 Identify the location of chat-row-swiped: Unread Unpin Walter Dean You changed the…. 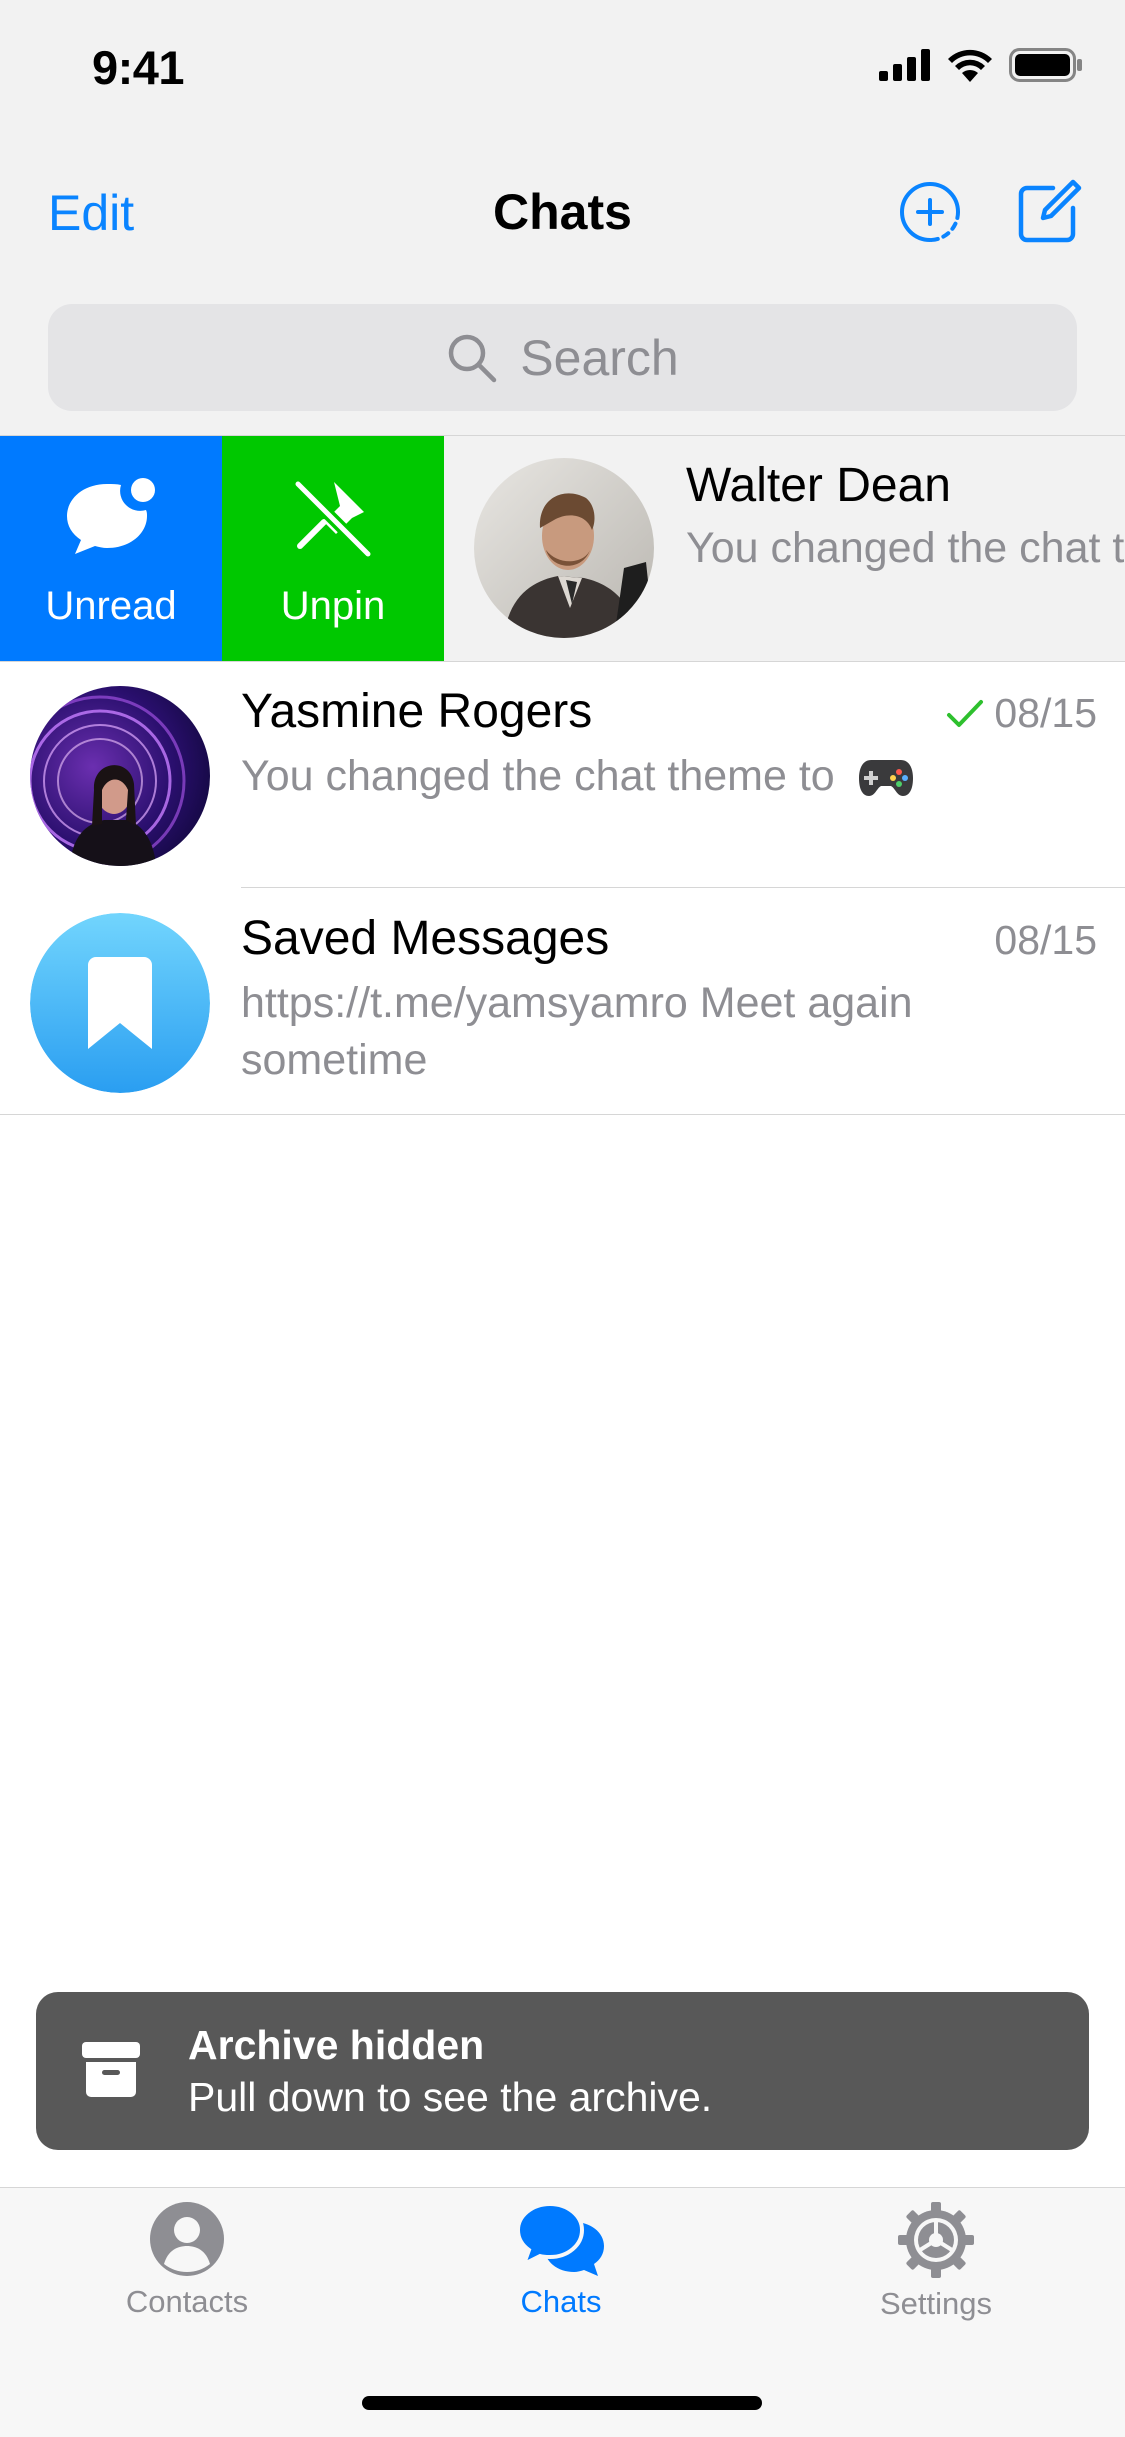
(562, 549).